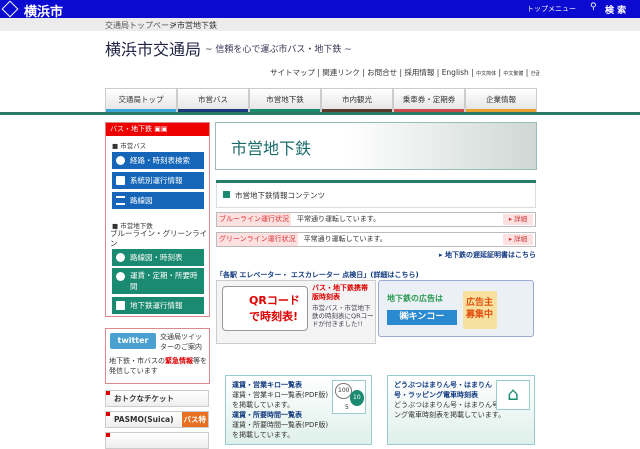 Image resolution: width=640 pixels, height=449 pixels. I want to click on nav-divider, so click(320, 113).